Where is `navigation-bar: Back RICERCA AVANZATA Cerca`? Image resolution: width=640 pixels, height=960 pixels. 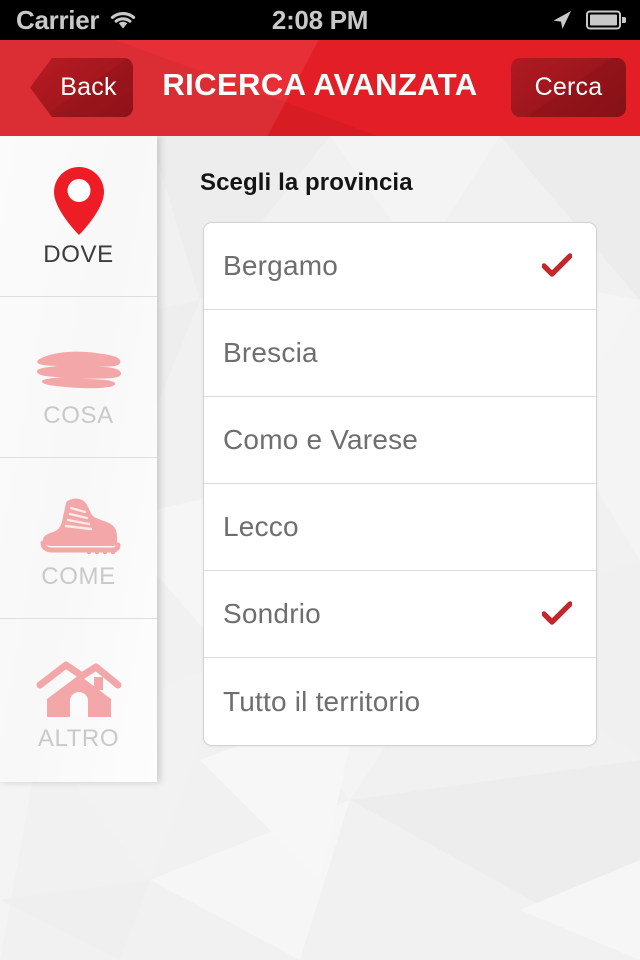
navigation-bar: Back RICERCA AVANZATA Cerca is located at coordinates (320, 88).